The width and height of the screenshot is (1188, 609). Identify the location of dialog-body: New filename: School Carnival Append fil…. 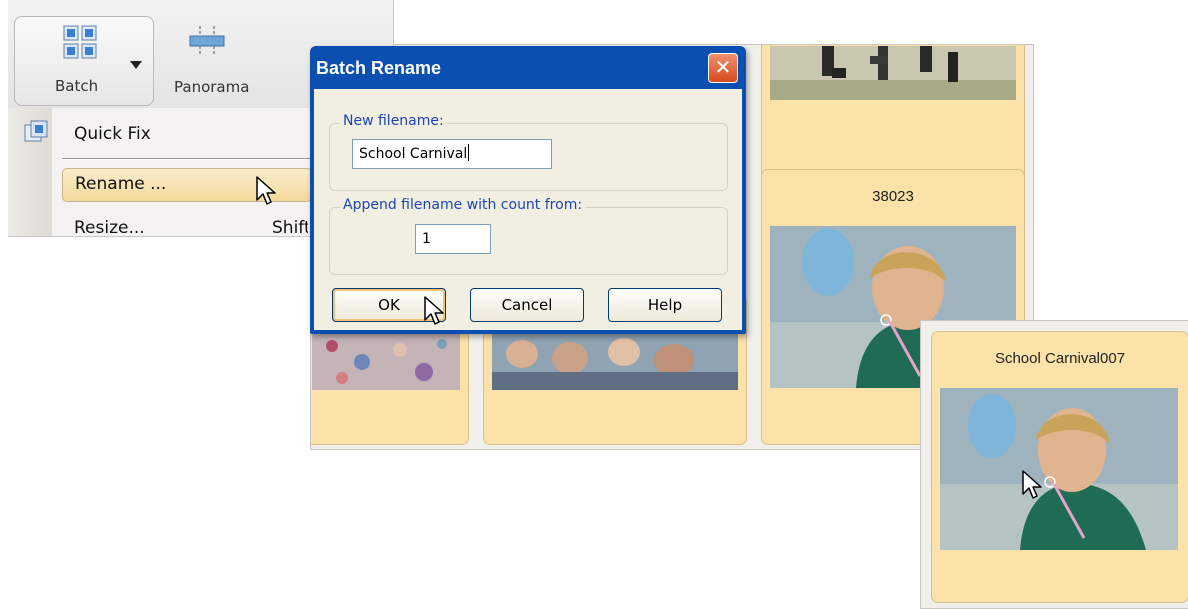
(528, 209).